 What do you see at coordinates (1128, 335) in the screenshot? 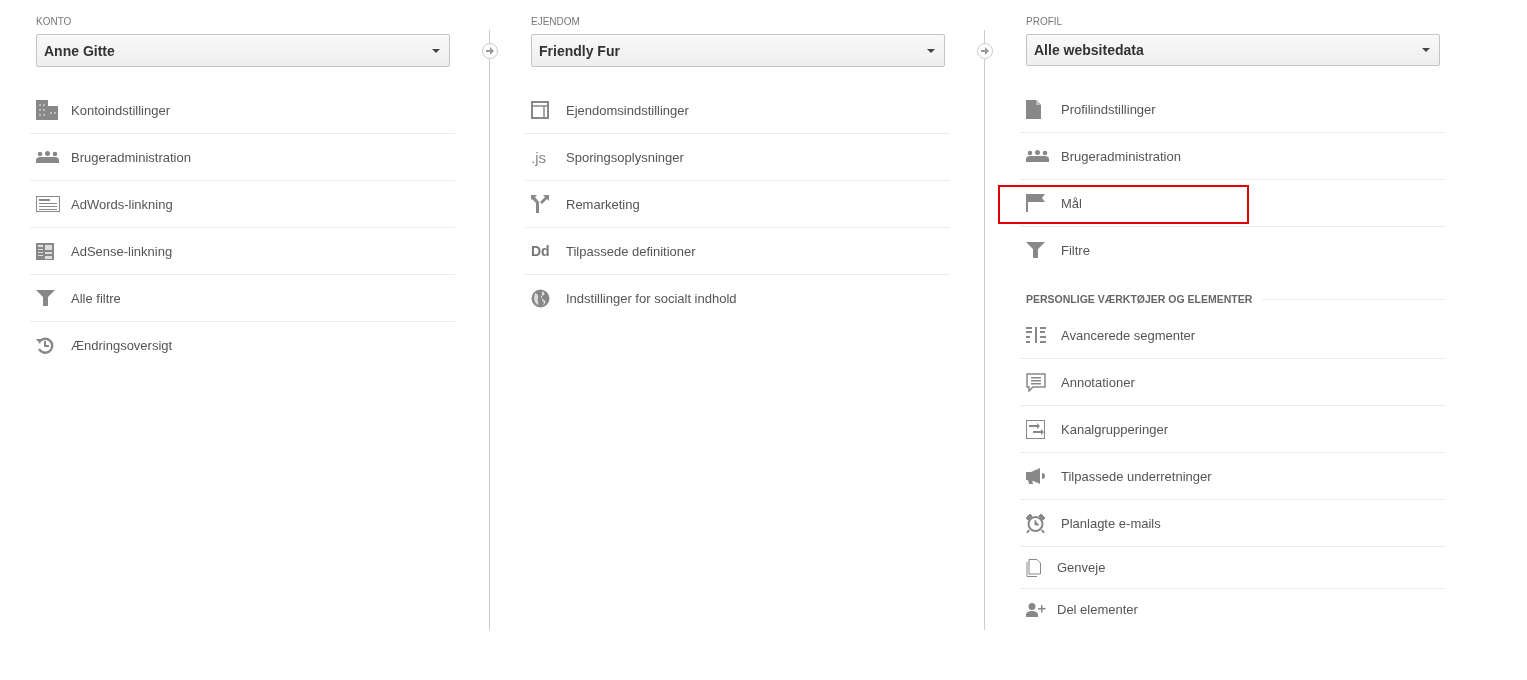
I see `menu-item: Avancerede segmenter` at bounding box center [1128, 335].